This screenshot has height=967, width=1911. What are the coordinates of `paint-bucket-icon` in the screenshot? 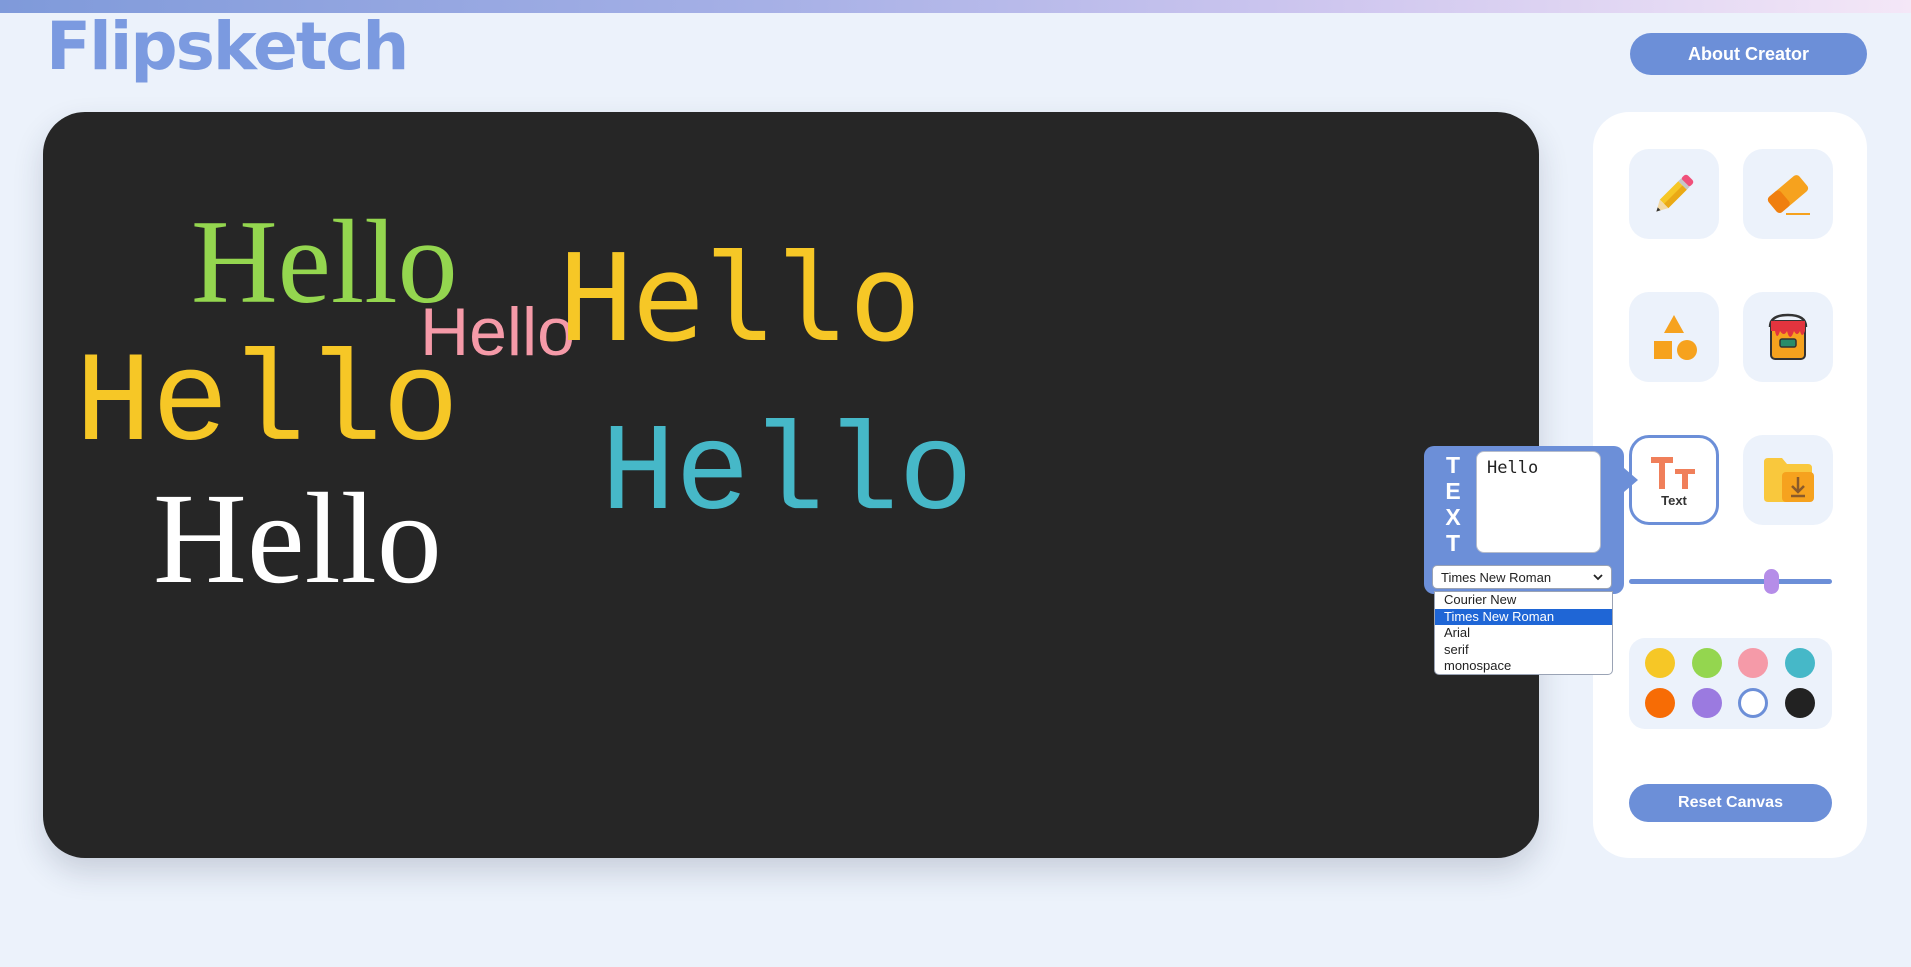 It's located at (1788, 336).